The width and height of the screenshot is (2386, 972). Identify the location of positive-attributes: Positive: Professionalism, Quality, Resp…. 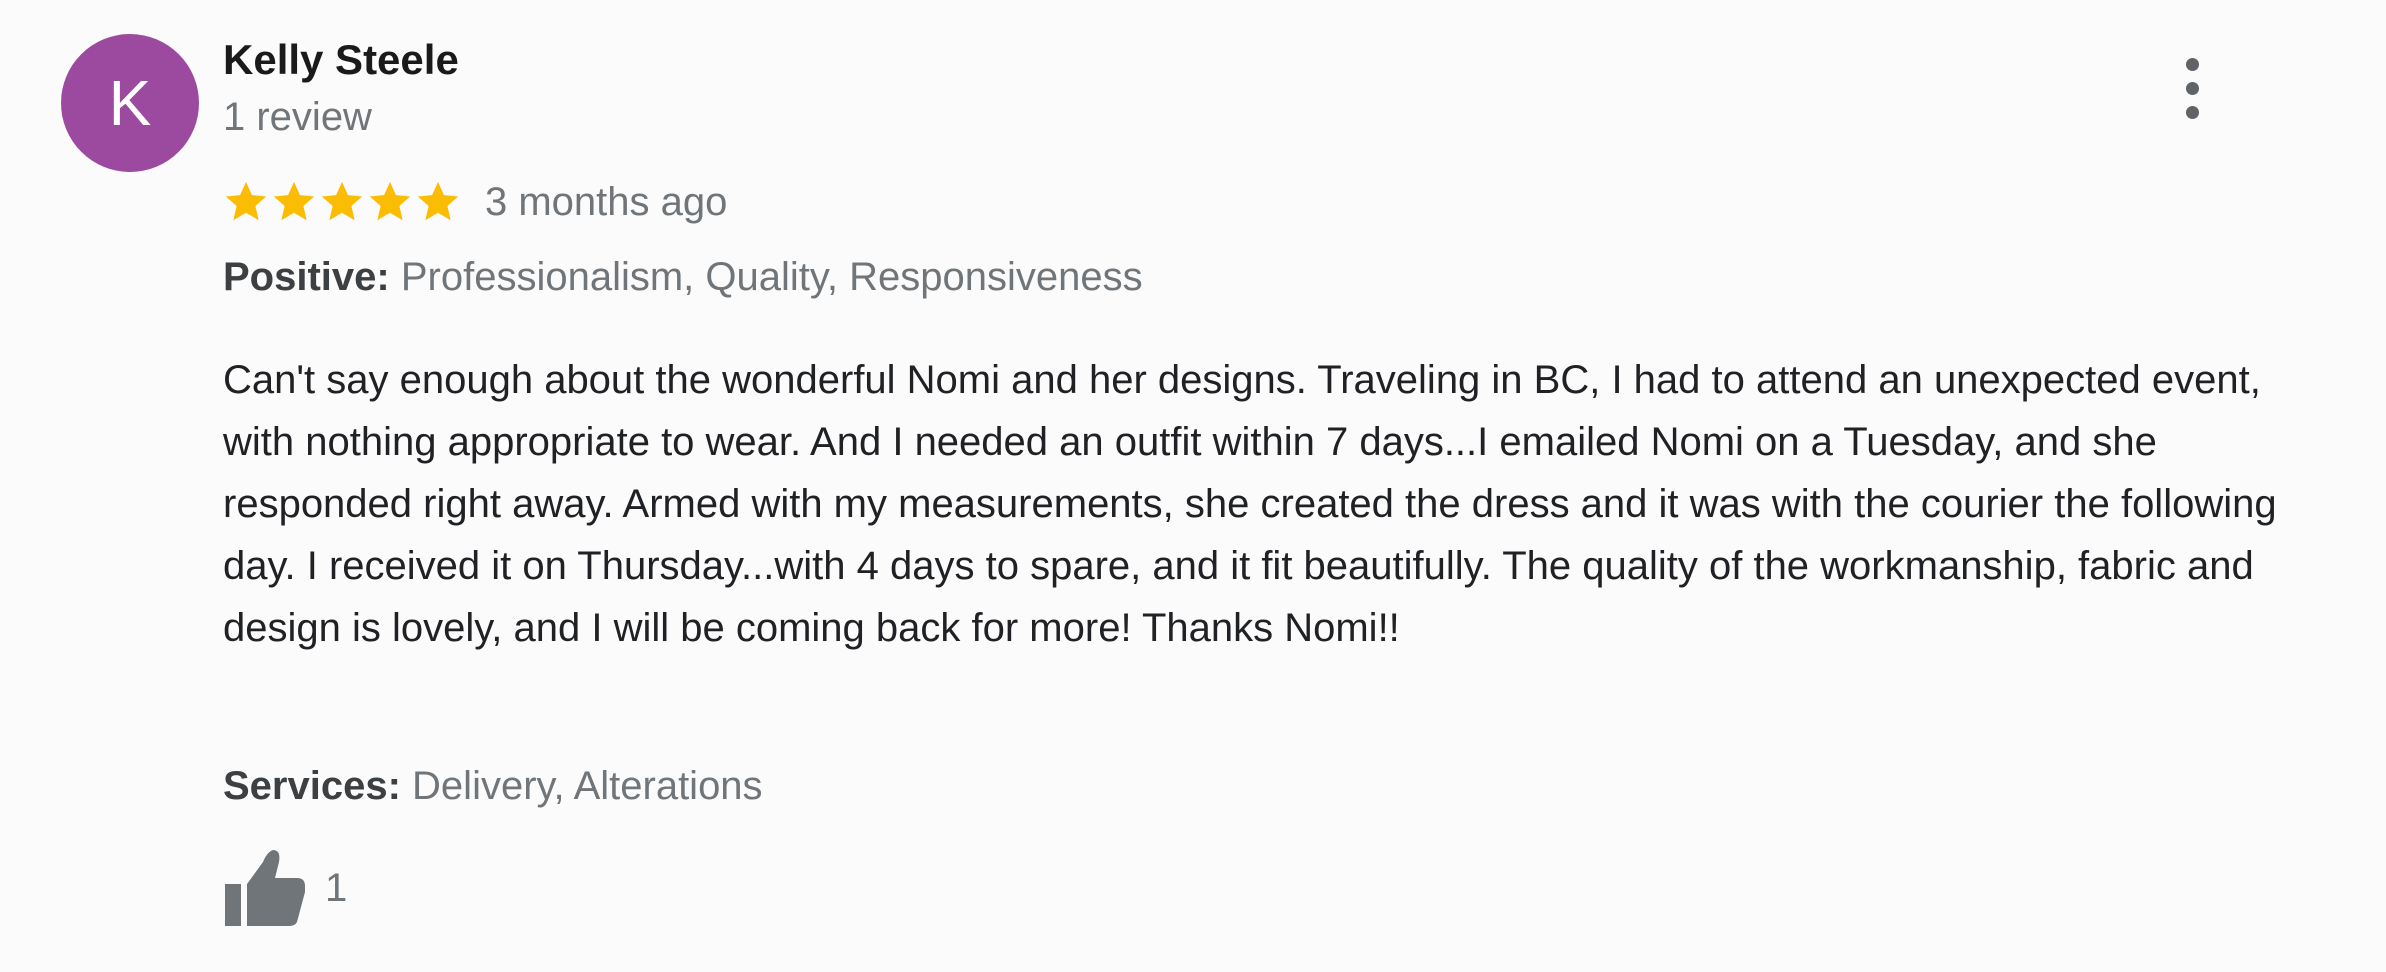
(683, 277).